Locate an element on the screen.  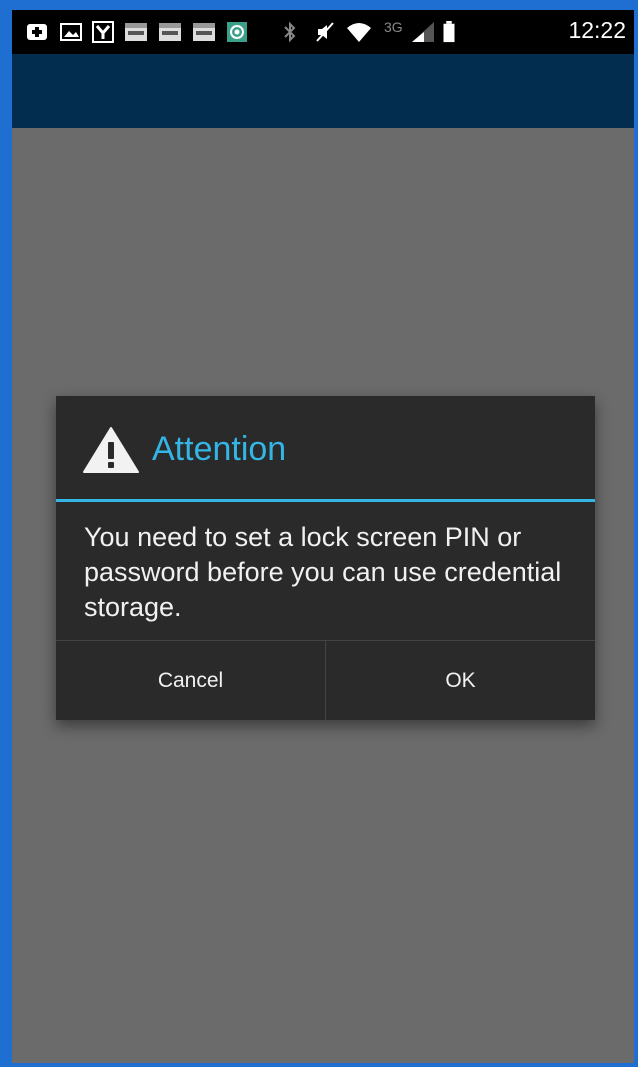
bluetooth-icon is located at coordinates (290, 32).